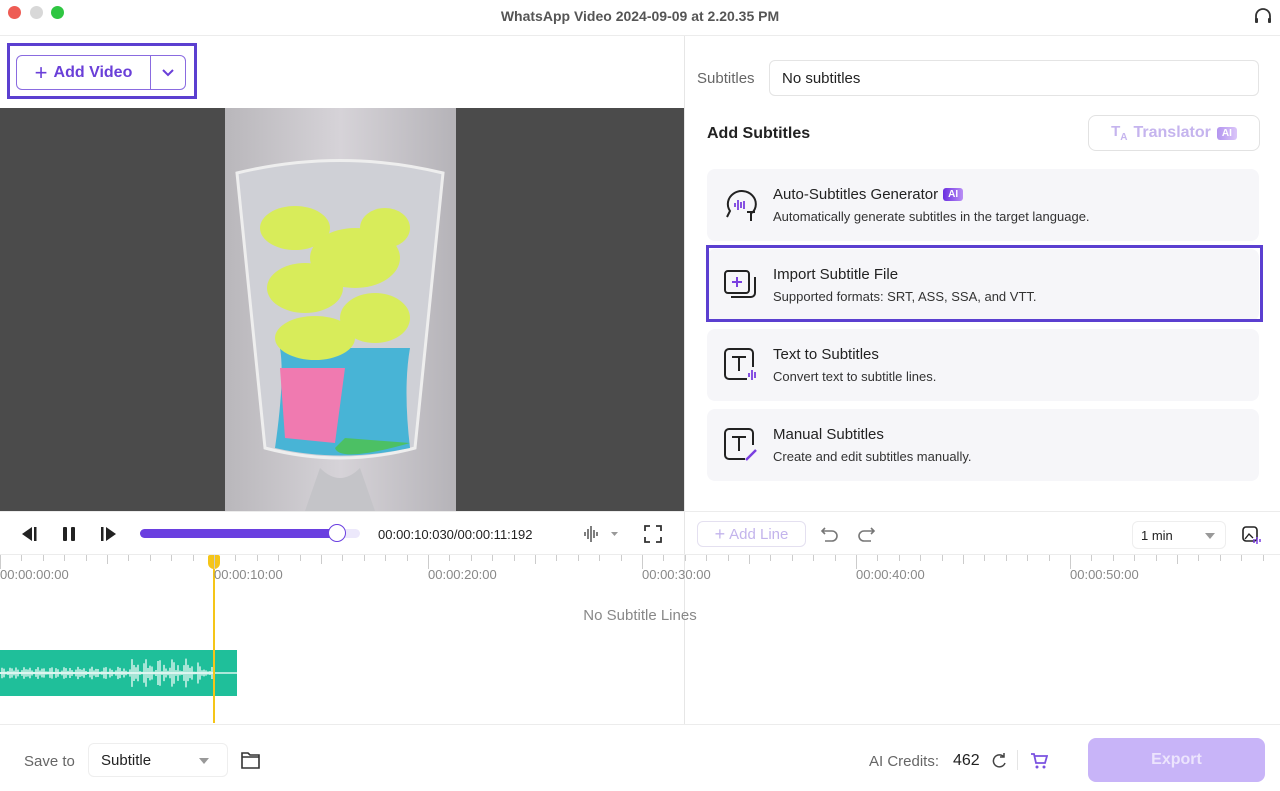 The image size is (1280, 791). I want to click on image-audio-icon, so click(1251, 535).